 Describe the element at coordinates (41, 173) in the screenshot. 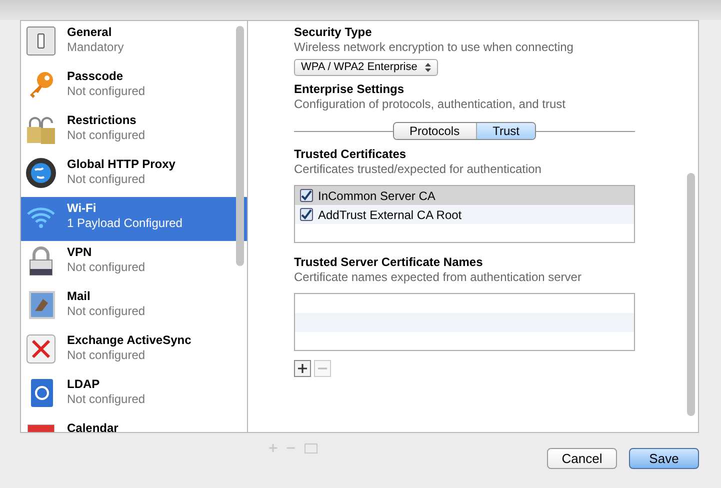

I see `globe-icon` at that location.